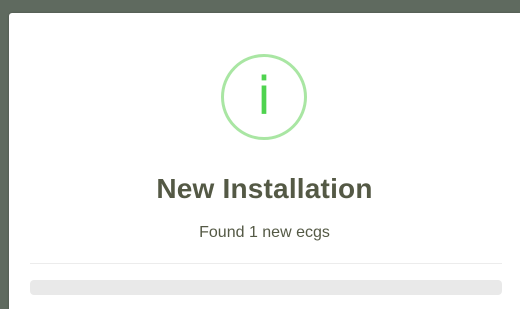 This screenshot has height=309, width=520. What do you see at coordinates (266, 263) in the screenshot?
I see `dialog-divider` at bounding box center [266, 263].